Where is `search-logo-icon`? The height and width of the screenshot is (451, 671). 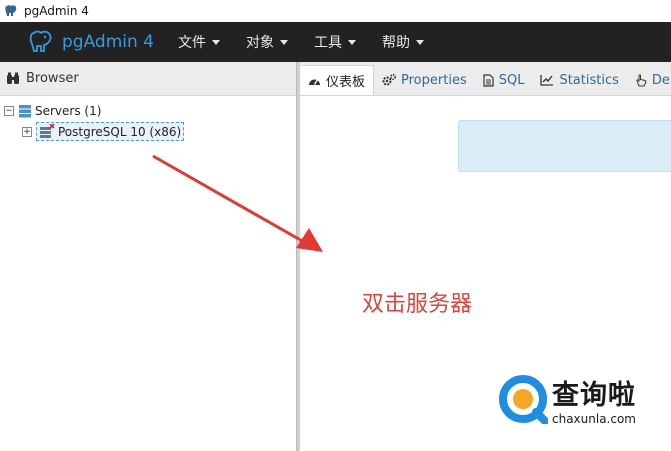
search-logo-icon is located at coordinates (523, 399).